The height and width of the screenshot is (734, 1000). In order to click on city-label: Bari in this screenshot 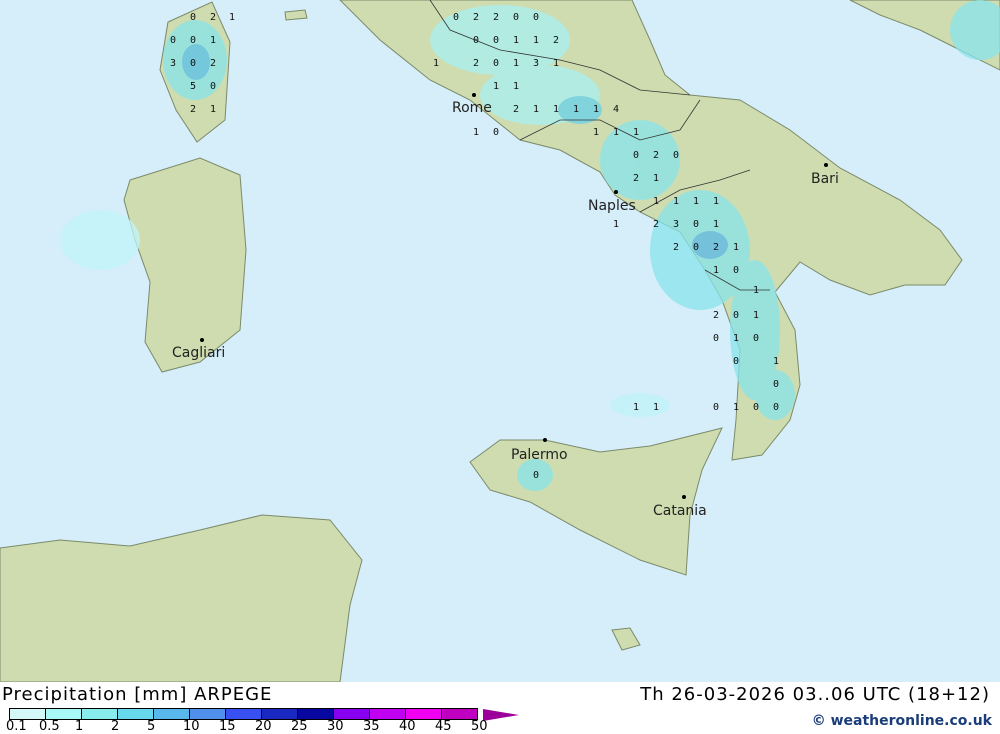, I will do `click(825, 179)`.